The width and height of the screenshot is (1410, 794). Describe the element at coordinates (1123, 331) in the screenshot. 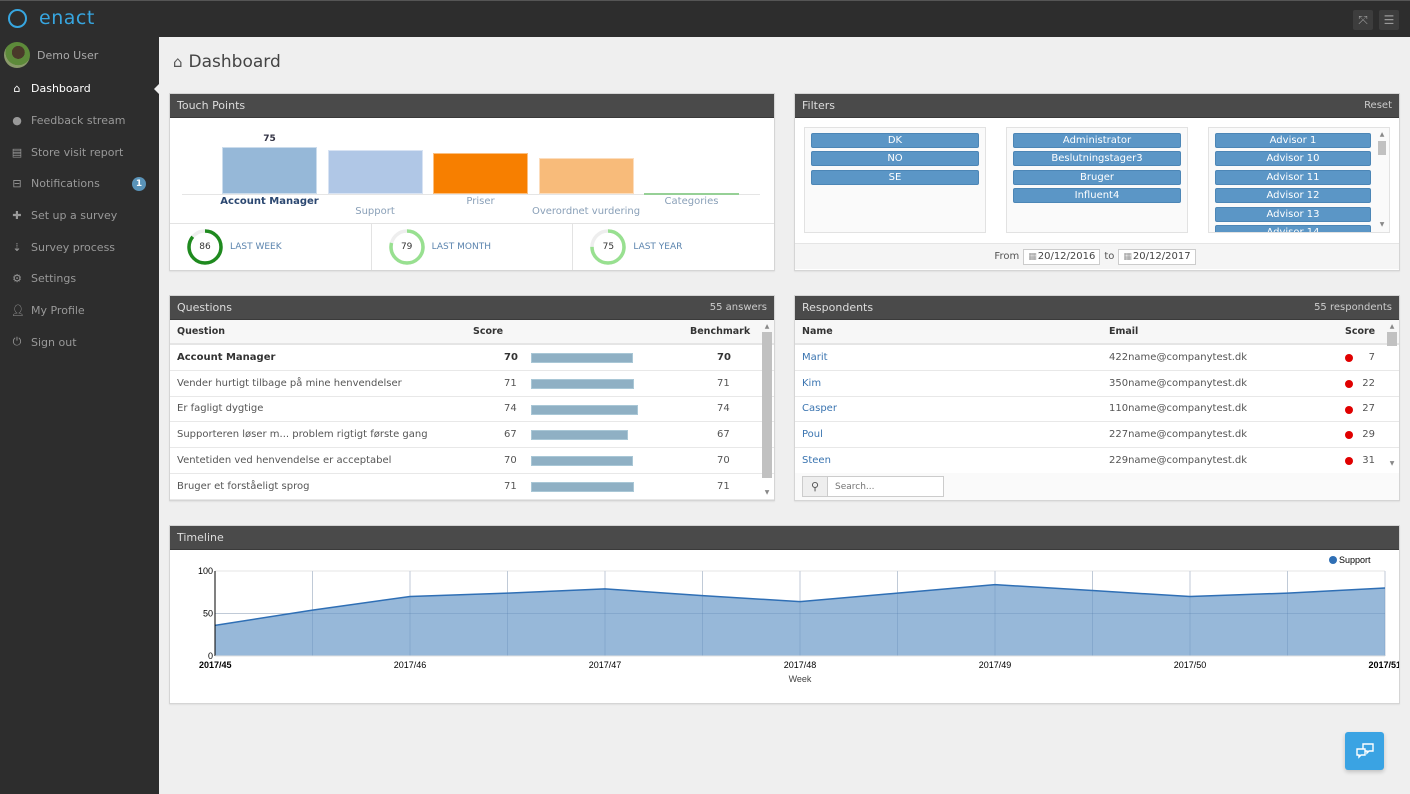

I see `column-email: Email` at that location.